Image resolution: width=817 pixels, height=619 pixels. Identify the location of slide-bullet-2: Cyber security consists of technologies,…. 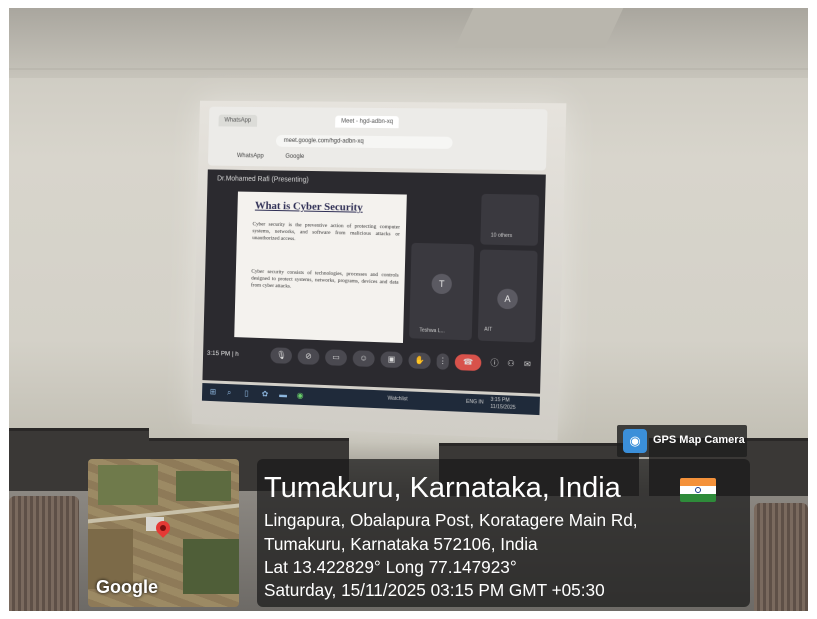
(324, 279).